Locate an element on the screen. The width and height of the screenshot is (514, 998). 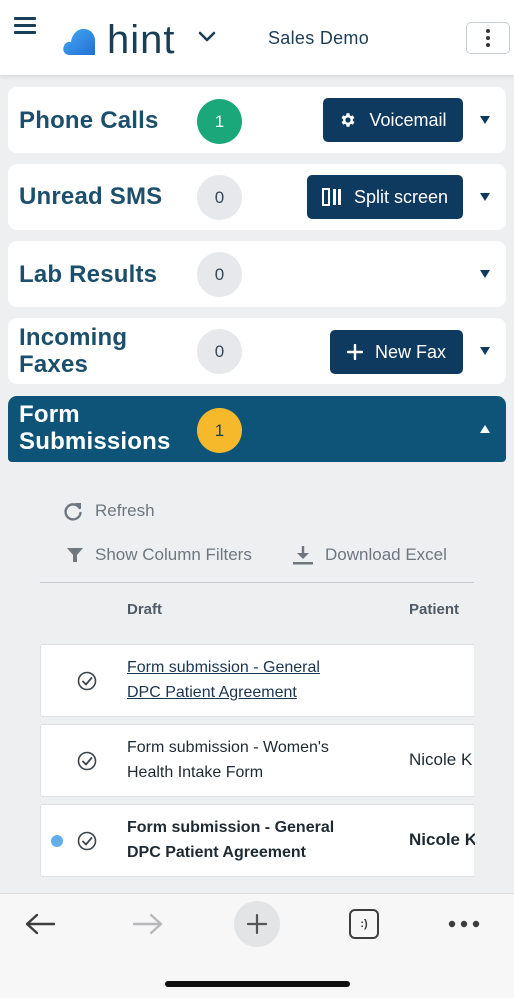
split-screen-icon is located at coordinates (331, 197).